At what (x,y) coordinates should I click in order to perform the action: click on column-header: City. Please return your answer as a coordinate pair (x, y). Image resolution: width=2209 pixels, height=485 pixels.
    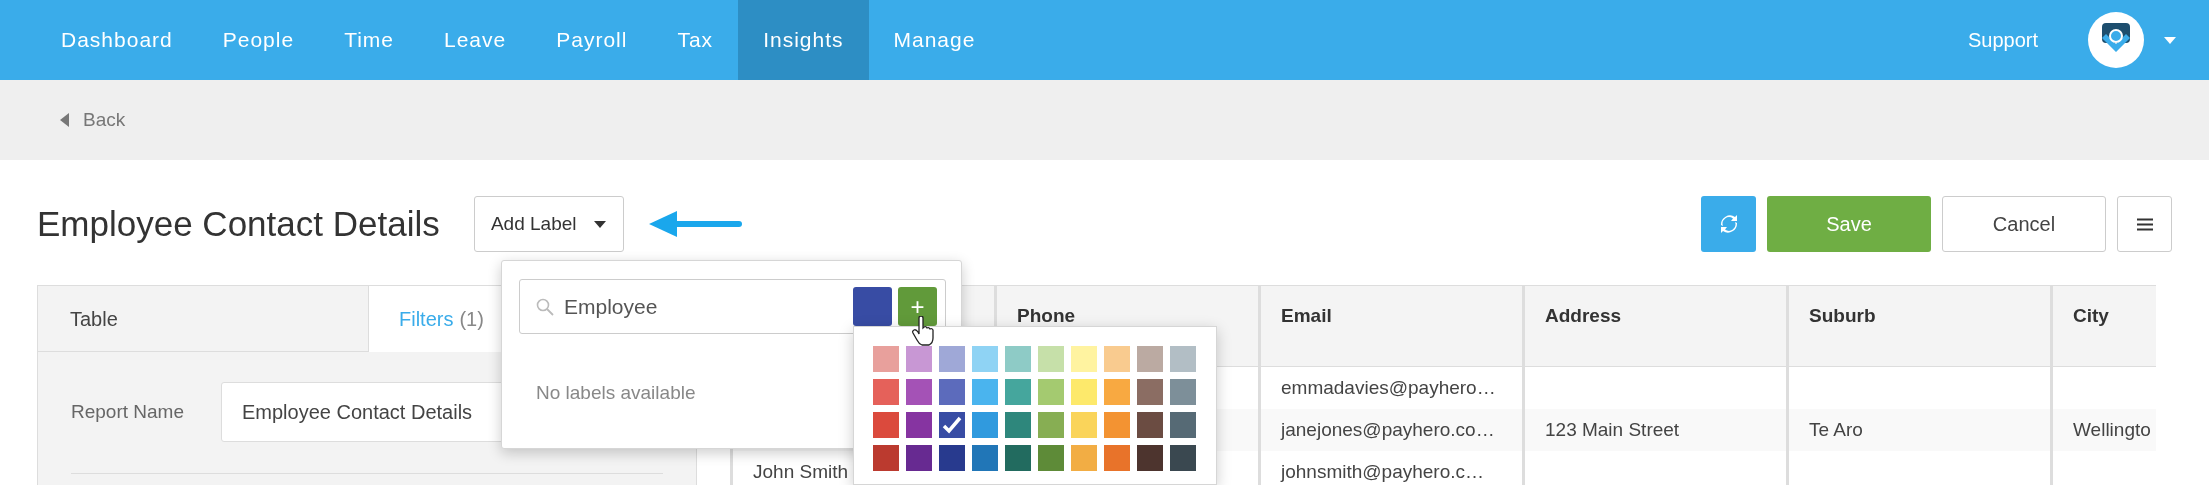
    Looking at the image, I should click on (2091, 316).